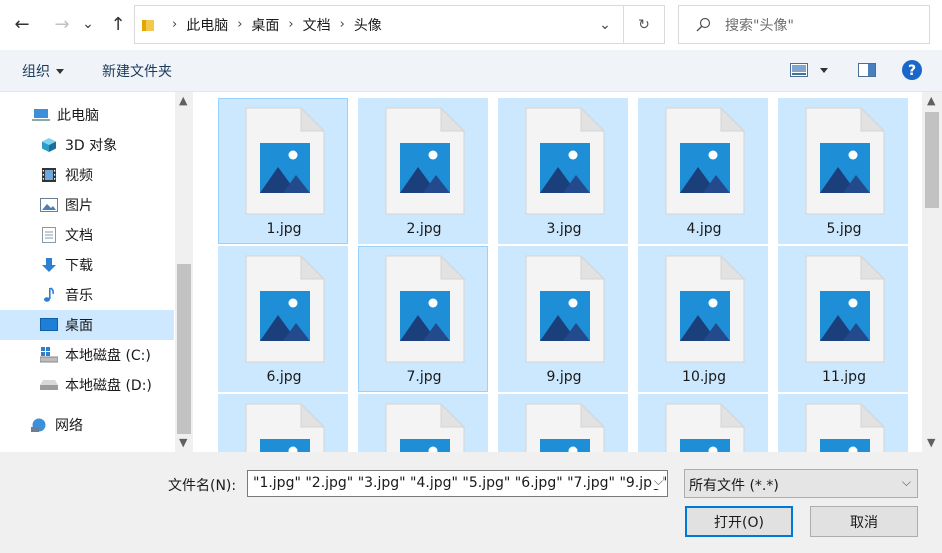 Image resolution: width=942 pixels, height=553 pixels. I want to click on search-box: 搜索"头像", so click(804, 24).